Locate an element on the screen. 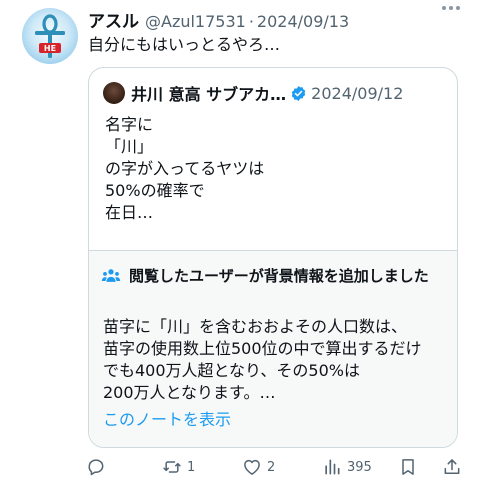 The height and width of the screenshot is (491, 480). note-header: 閲覧したユーザーが背景情報を追加しました is located at coordinates (275, 276).